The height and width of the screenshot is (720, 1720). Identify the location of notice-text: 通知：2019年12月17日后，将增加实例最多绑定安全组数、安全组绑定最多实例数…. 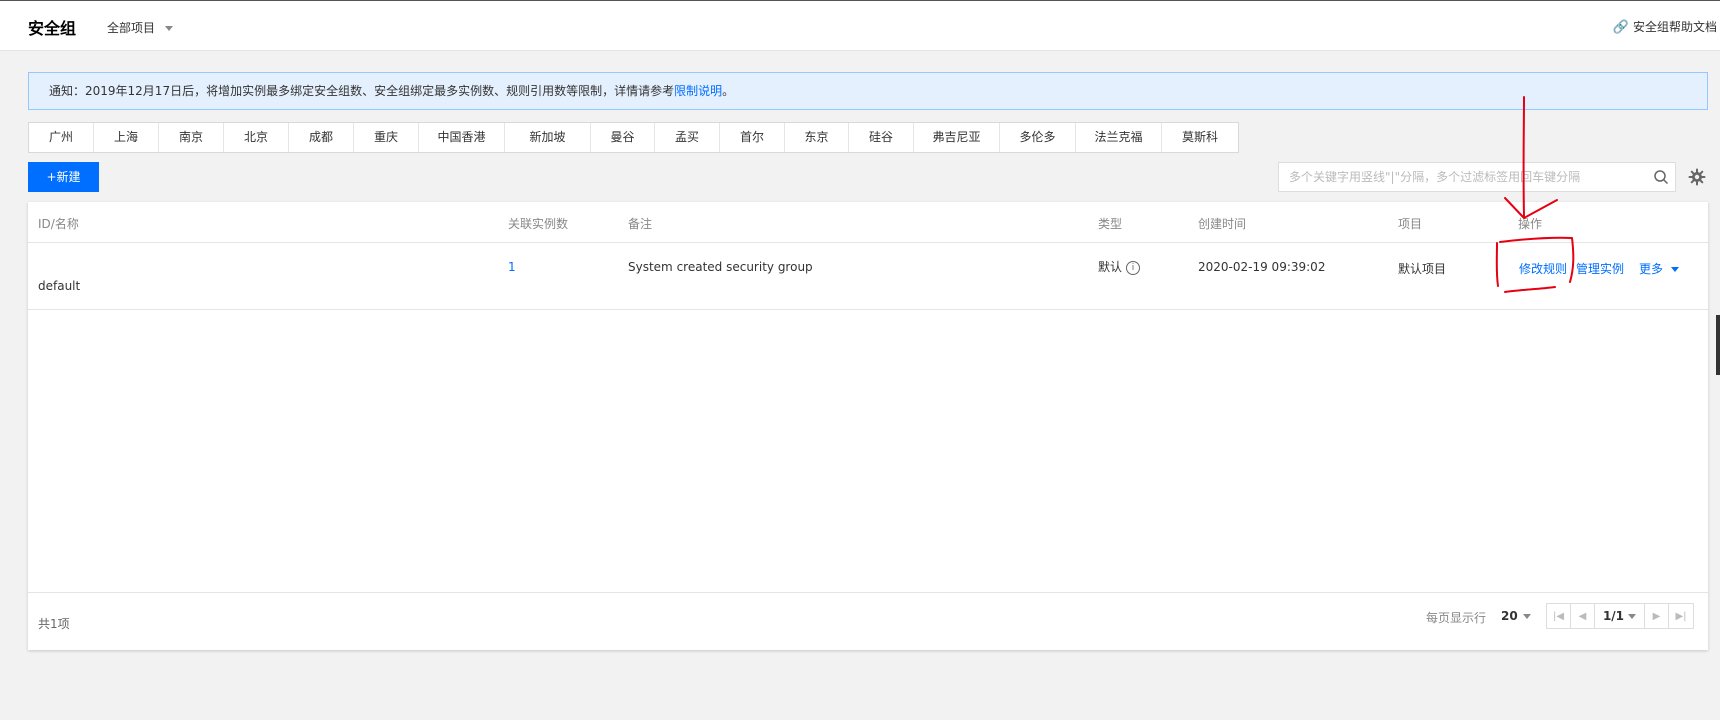
(362, 91).